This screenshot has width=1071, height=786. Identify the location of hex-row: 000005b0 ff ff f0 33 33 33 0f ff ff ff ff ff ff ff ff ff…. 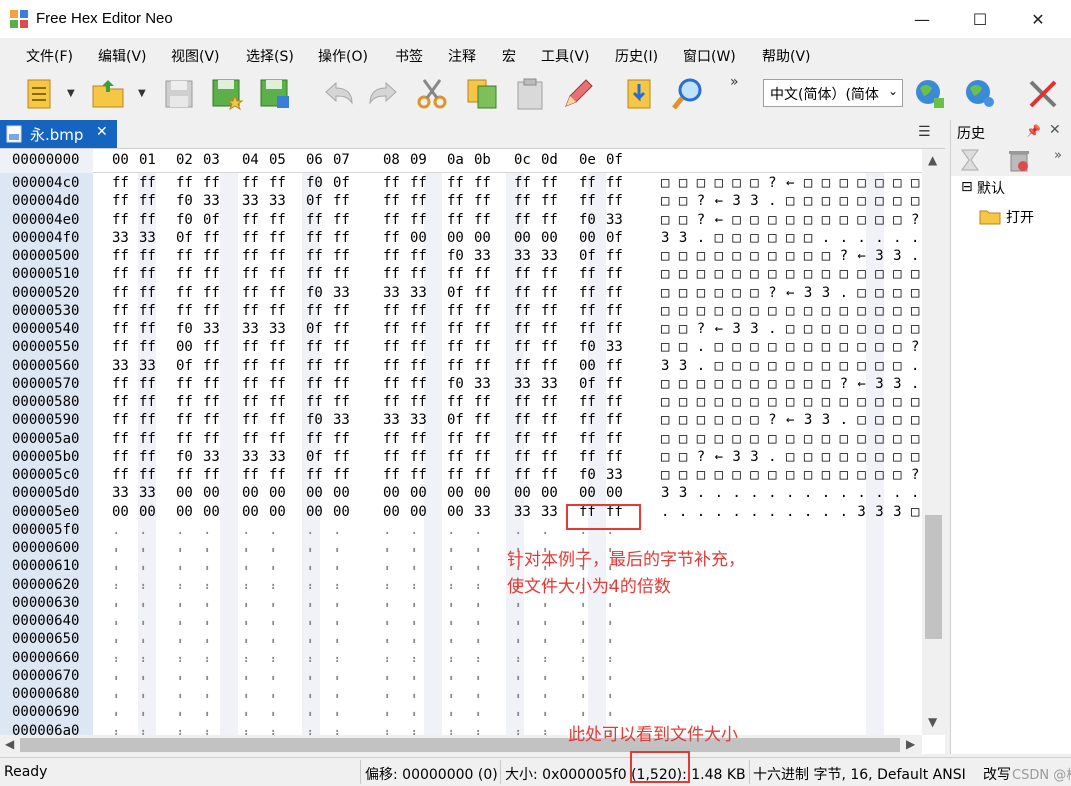
(461, 458).